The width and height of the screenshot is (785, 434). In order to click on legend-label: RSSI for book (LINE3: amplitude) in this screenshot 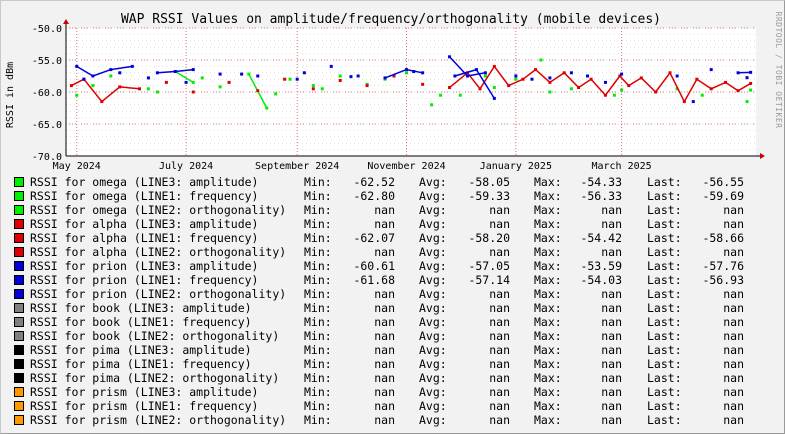, I will do `click(141, 308)`.